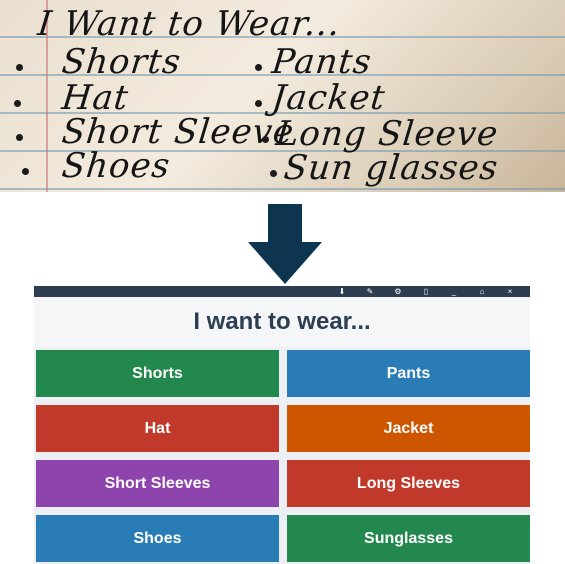 The width and height of the screenshot is (565, 564). What do you see at coordinates (510, 291) in the screenshot?
I see `close-icon: ×` at bounding box center [510, 291].